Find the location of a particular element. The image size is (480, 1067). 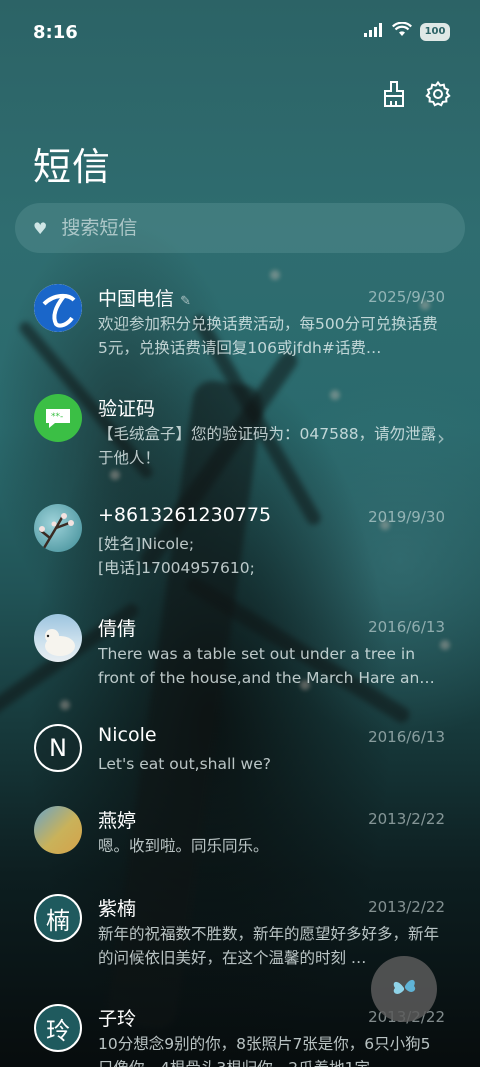

landscape-photo-avatar is located at coordinates (58, 830).